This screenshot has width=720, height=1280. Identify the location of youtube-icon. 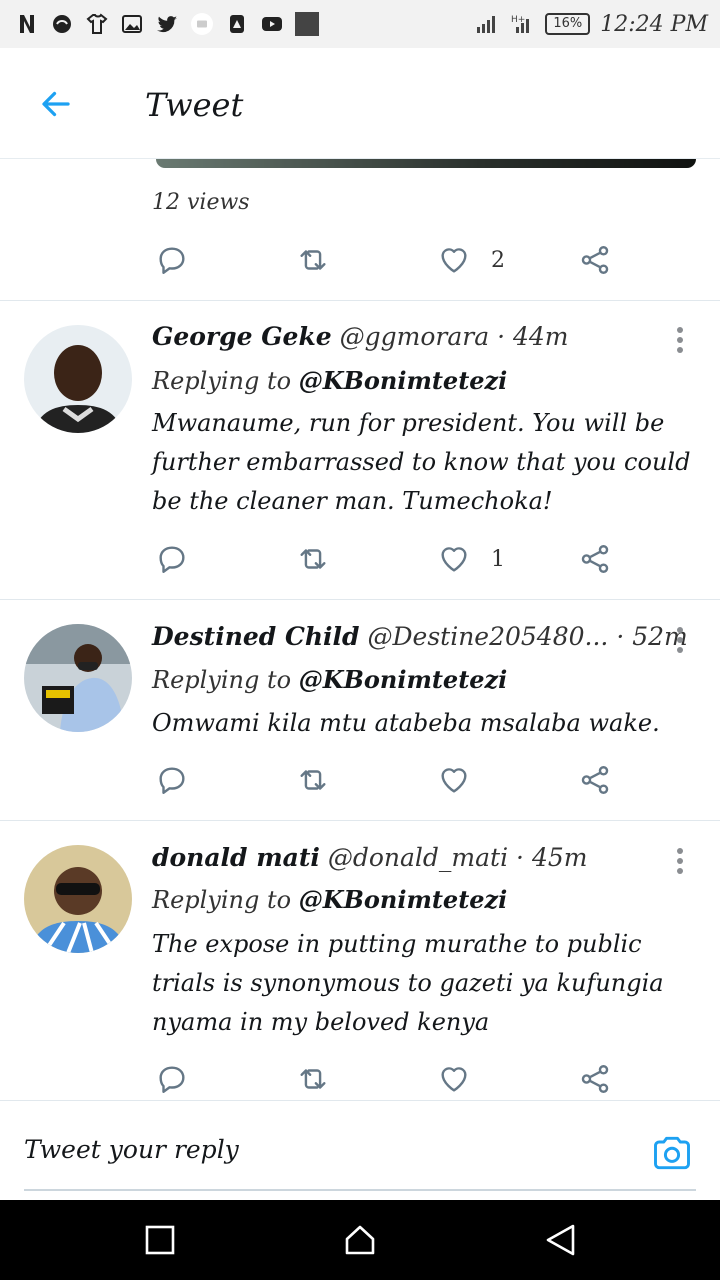
(272, 24).